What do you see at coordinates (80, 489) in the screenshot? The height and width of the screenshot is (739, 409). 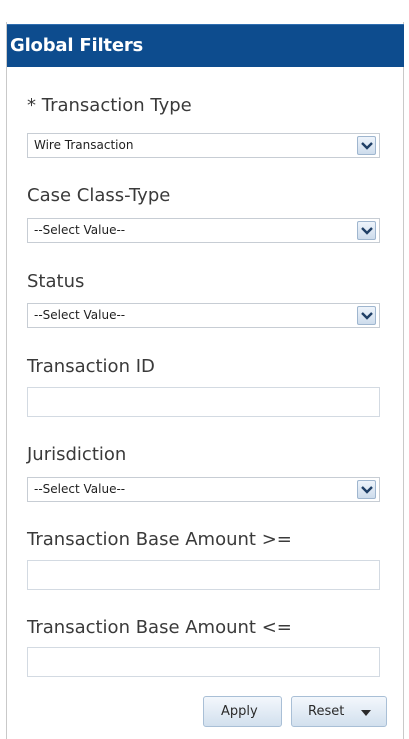 I see `jurisdiction-value: --Select Value--` at bounding box center [80, 489].